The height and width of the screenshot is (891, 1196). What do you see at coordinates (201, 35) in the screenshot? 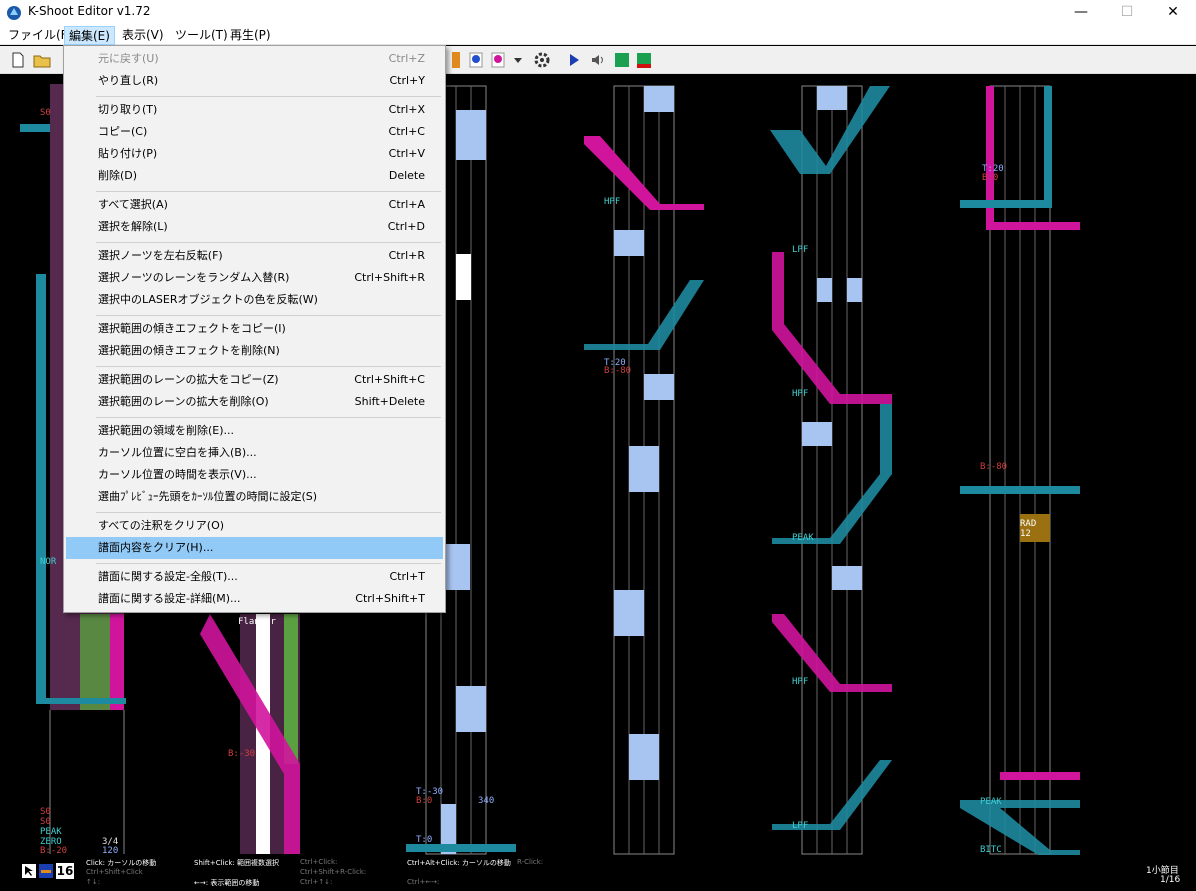
I see `menu-tools: ツール(T)` at bounding box center [201, 35].